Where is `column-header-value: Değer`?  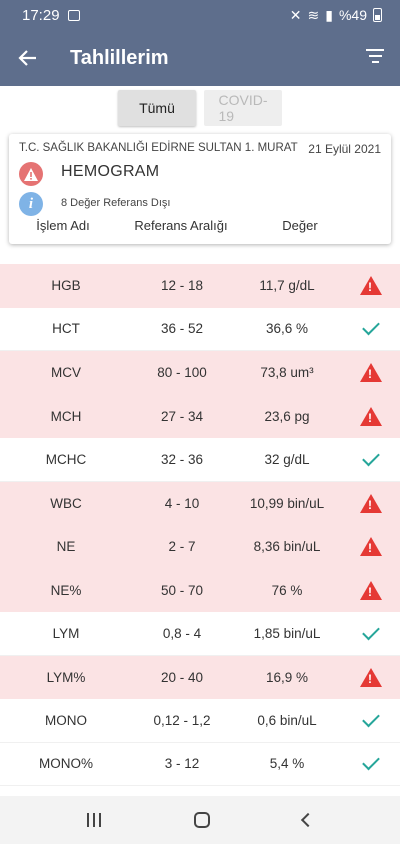 column-header-value: Değer is located at coordinates (300, 225).